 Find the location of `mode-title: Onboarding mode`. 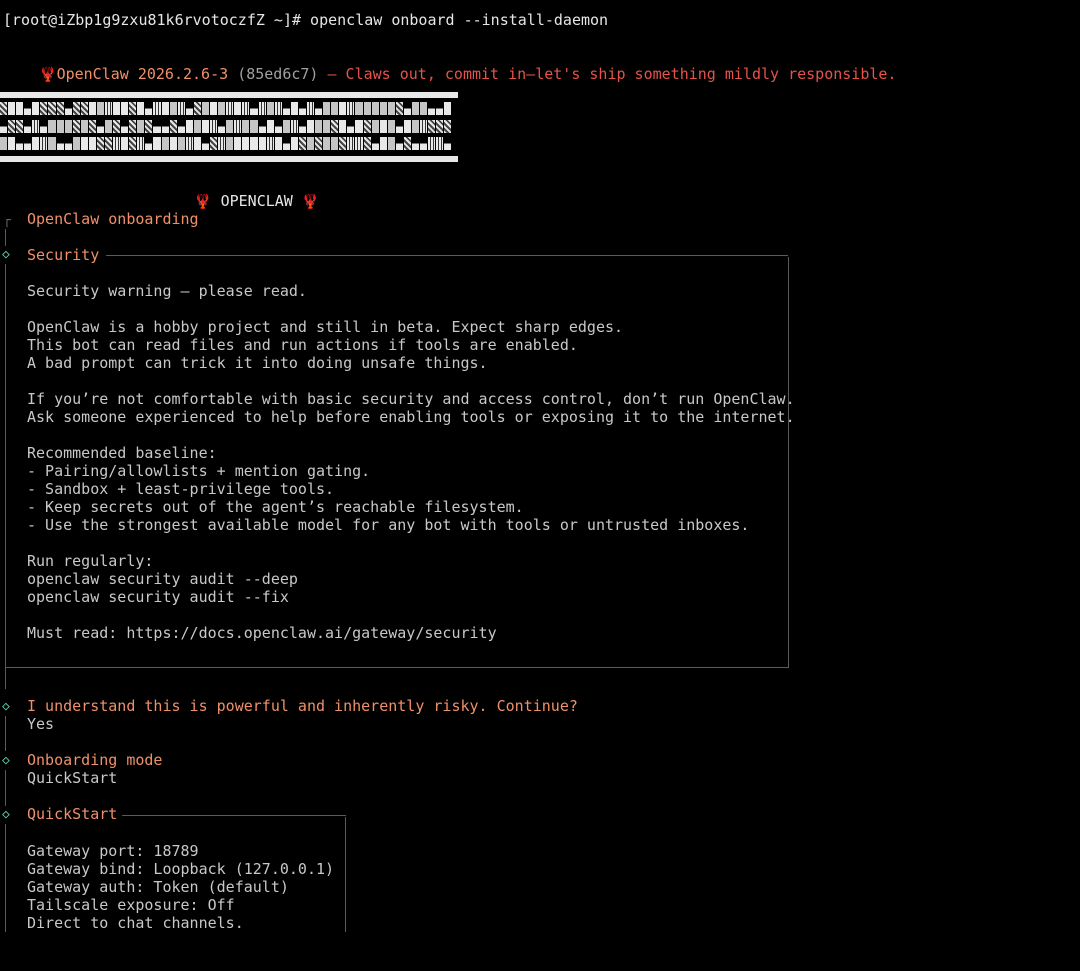

mode-title: Onboarding mode is located at coordinates (95, 760).